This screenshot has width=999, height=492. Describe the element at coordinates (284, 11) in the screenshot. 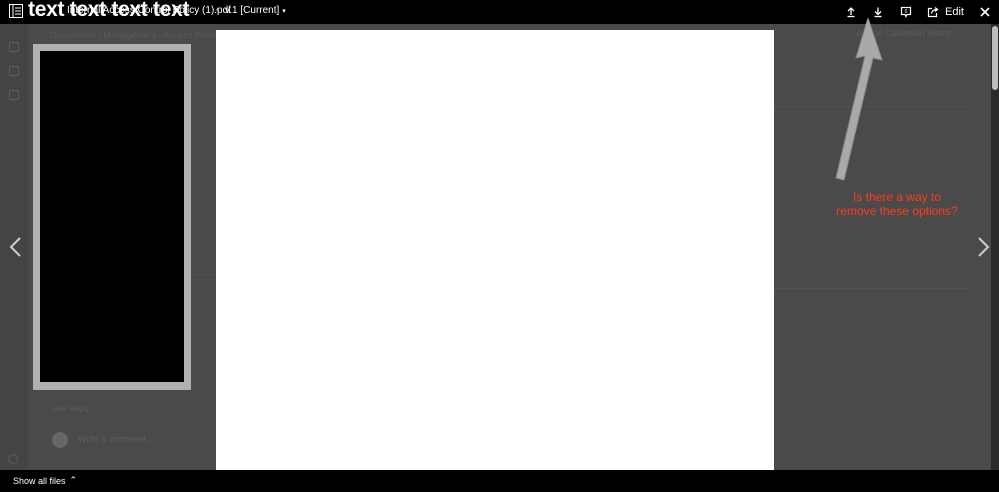

I see `chevron-down-icon: ▾` at that location.